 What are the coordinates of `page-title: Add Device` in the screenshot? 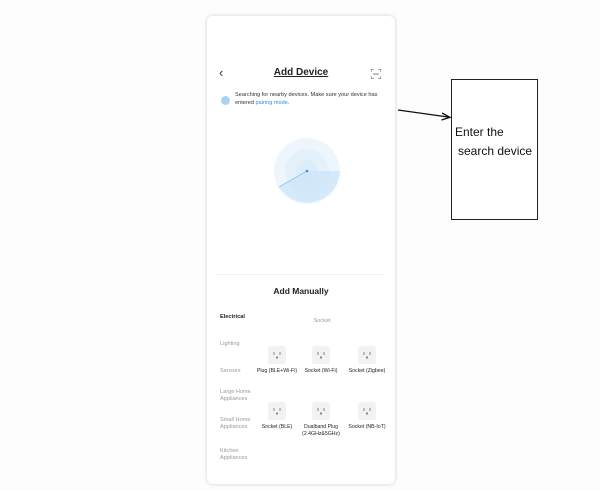 It's located at (301, 72).